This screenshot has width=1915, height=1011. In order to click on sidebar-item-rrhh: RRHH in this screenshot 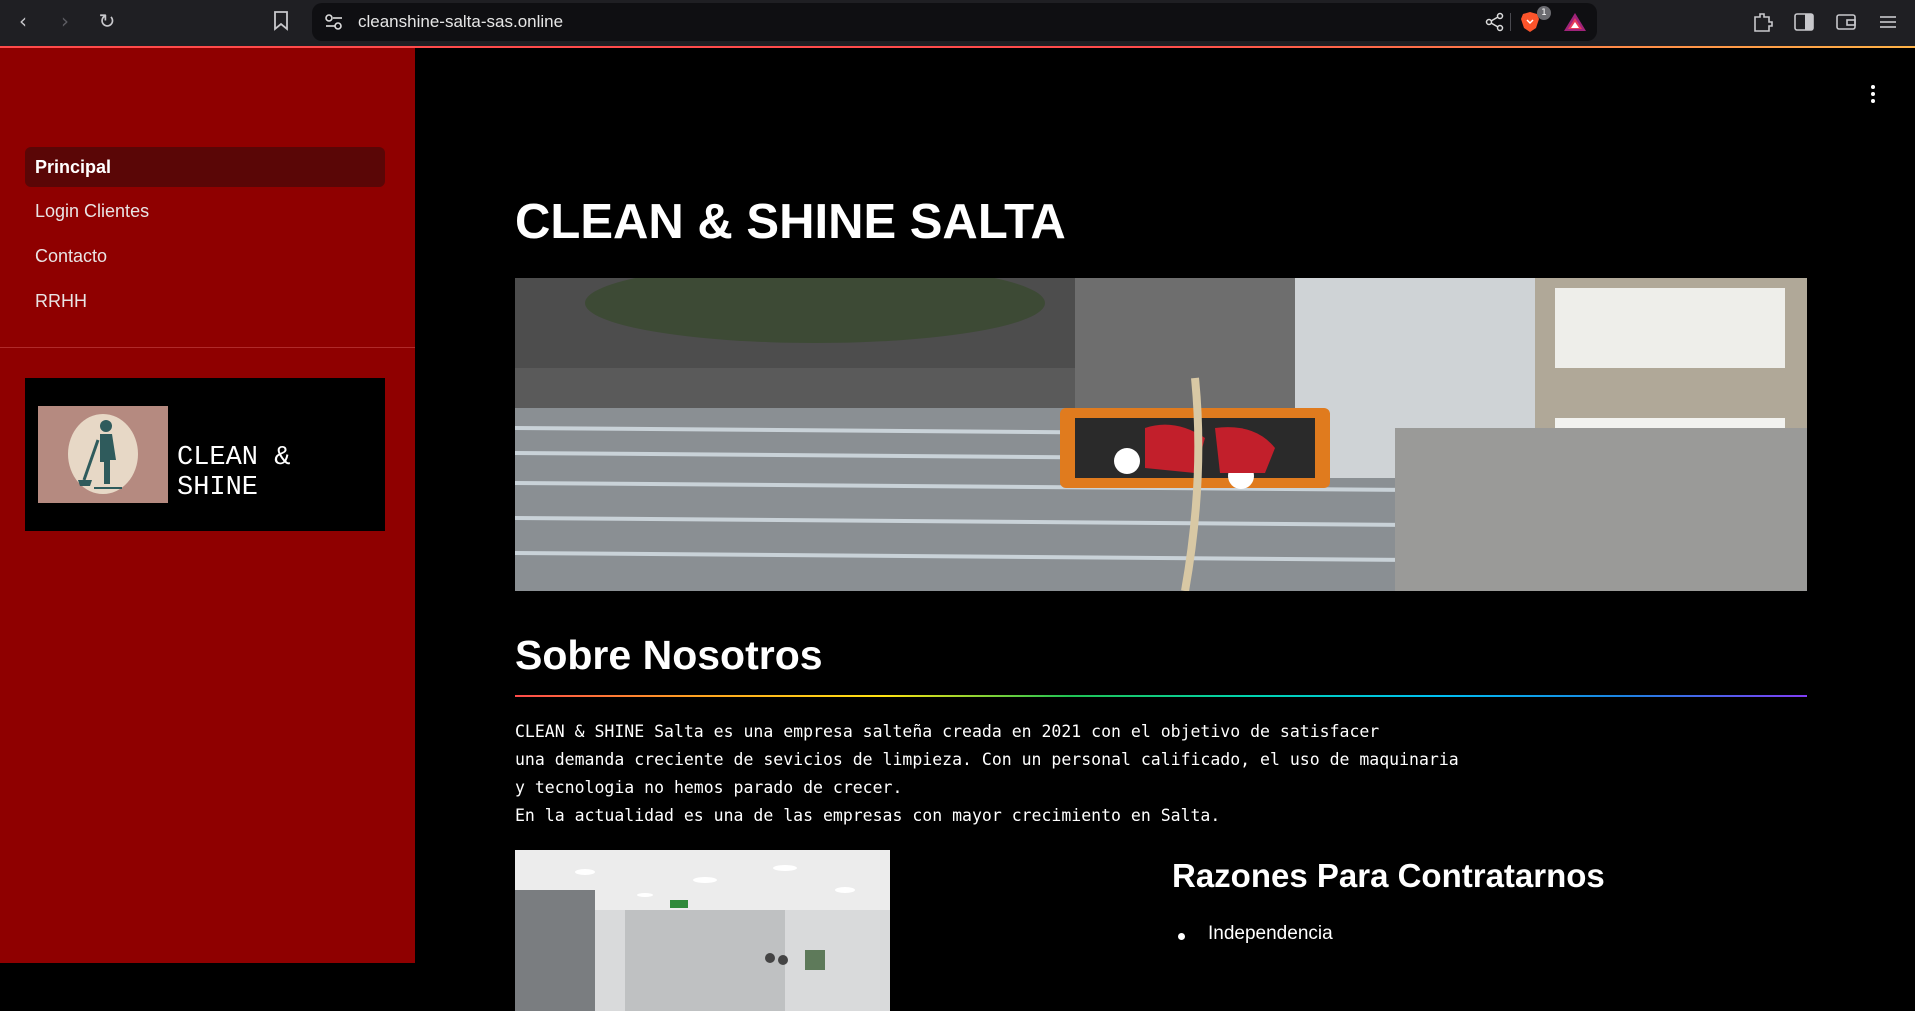, I will do `click(205, 301)`.